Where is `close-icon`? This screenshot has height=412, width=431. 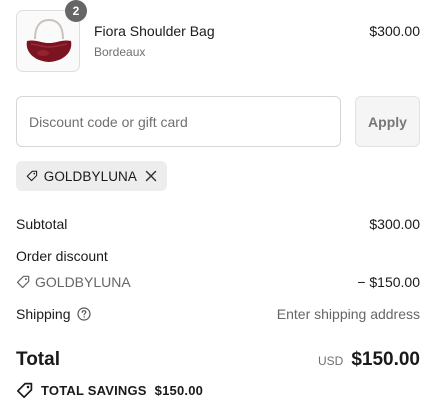 close-icon is located at coordinates (151, 176).